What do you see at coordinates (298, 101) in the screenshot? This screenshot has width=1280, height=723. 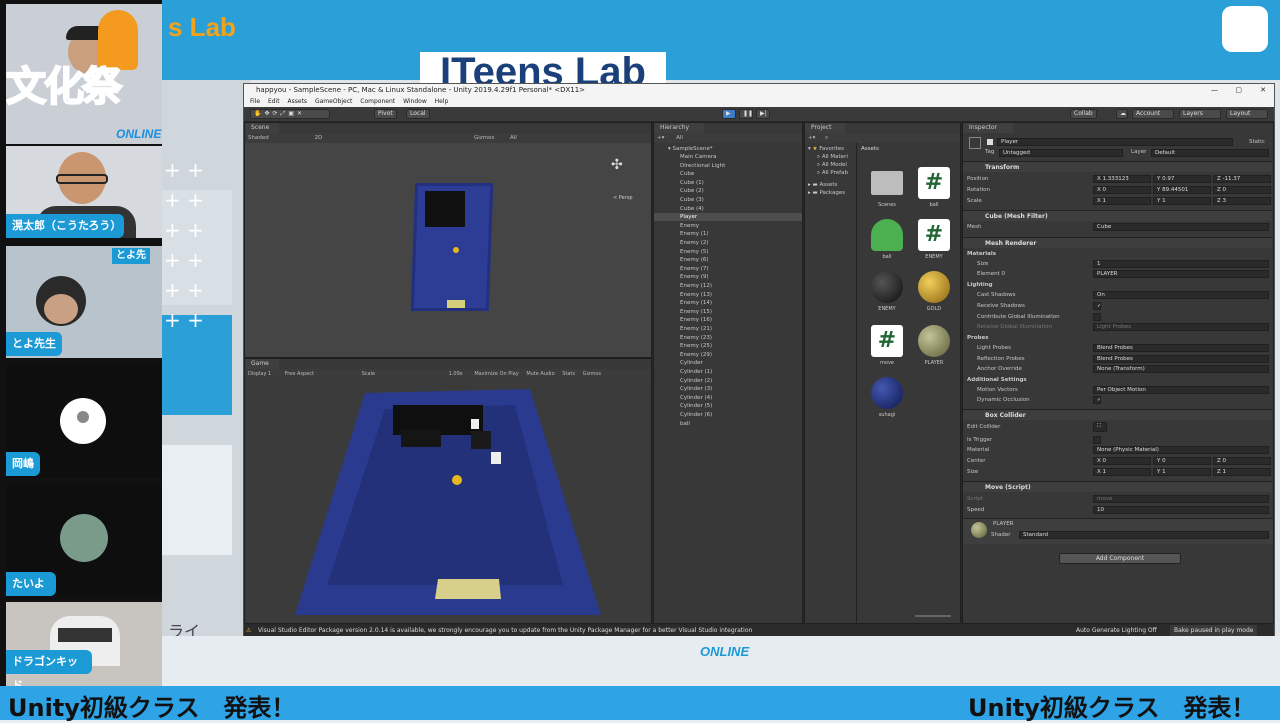 I see `menu-assets: Assets` at bounding box center [298, 101].